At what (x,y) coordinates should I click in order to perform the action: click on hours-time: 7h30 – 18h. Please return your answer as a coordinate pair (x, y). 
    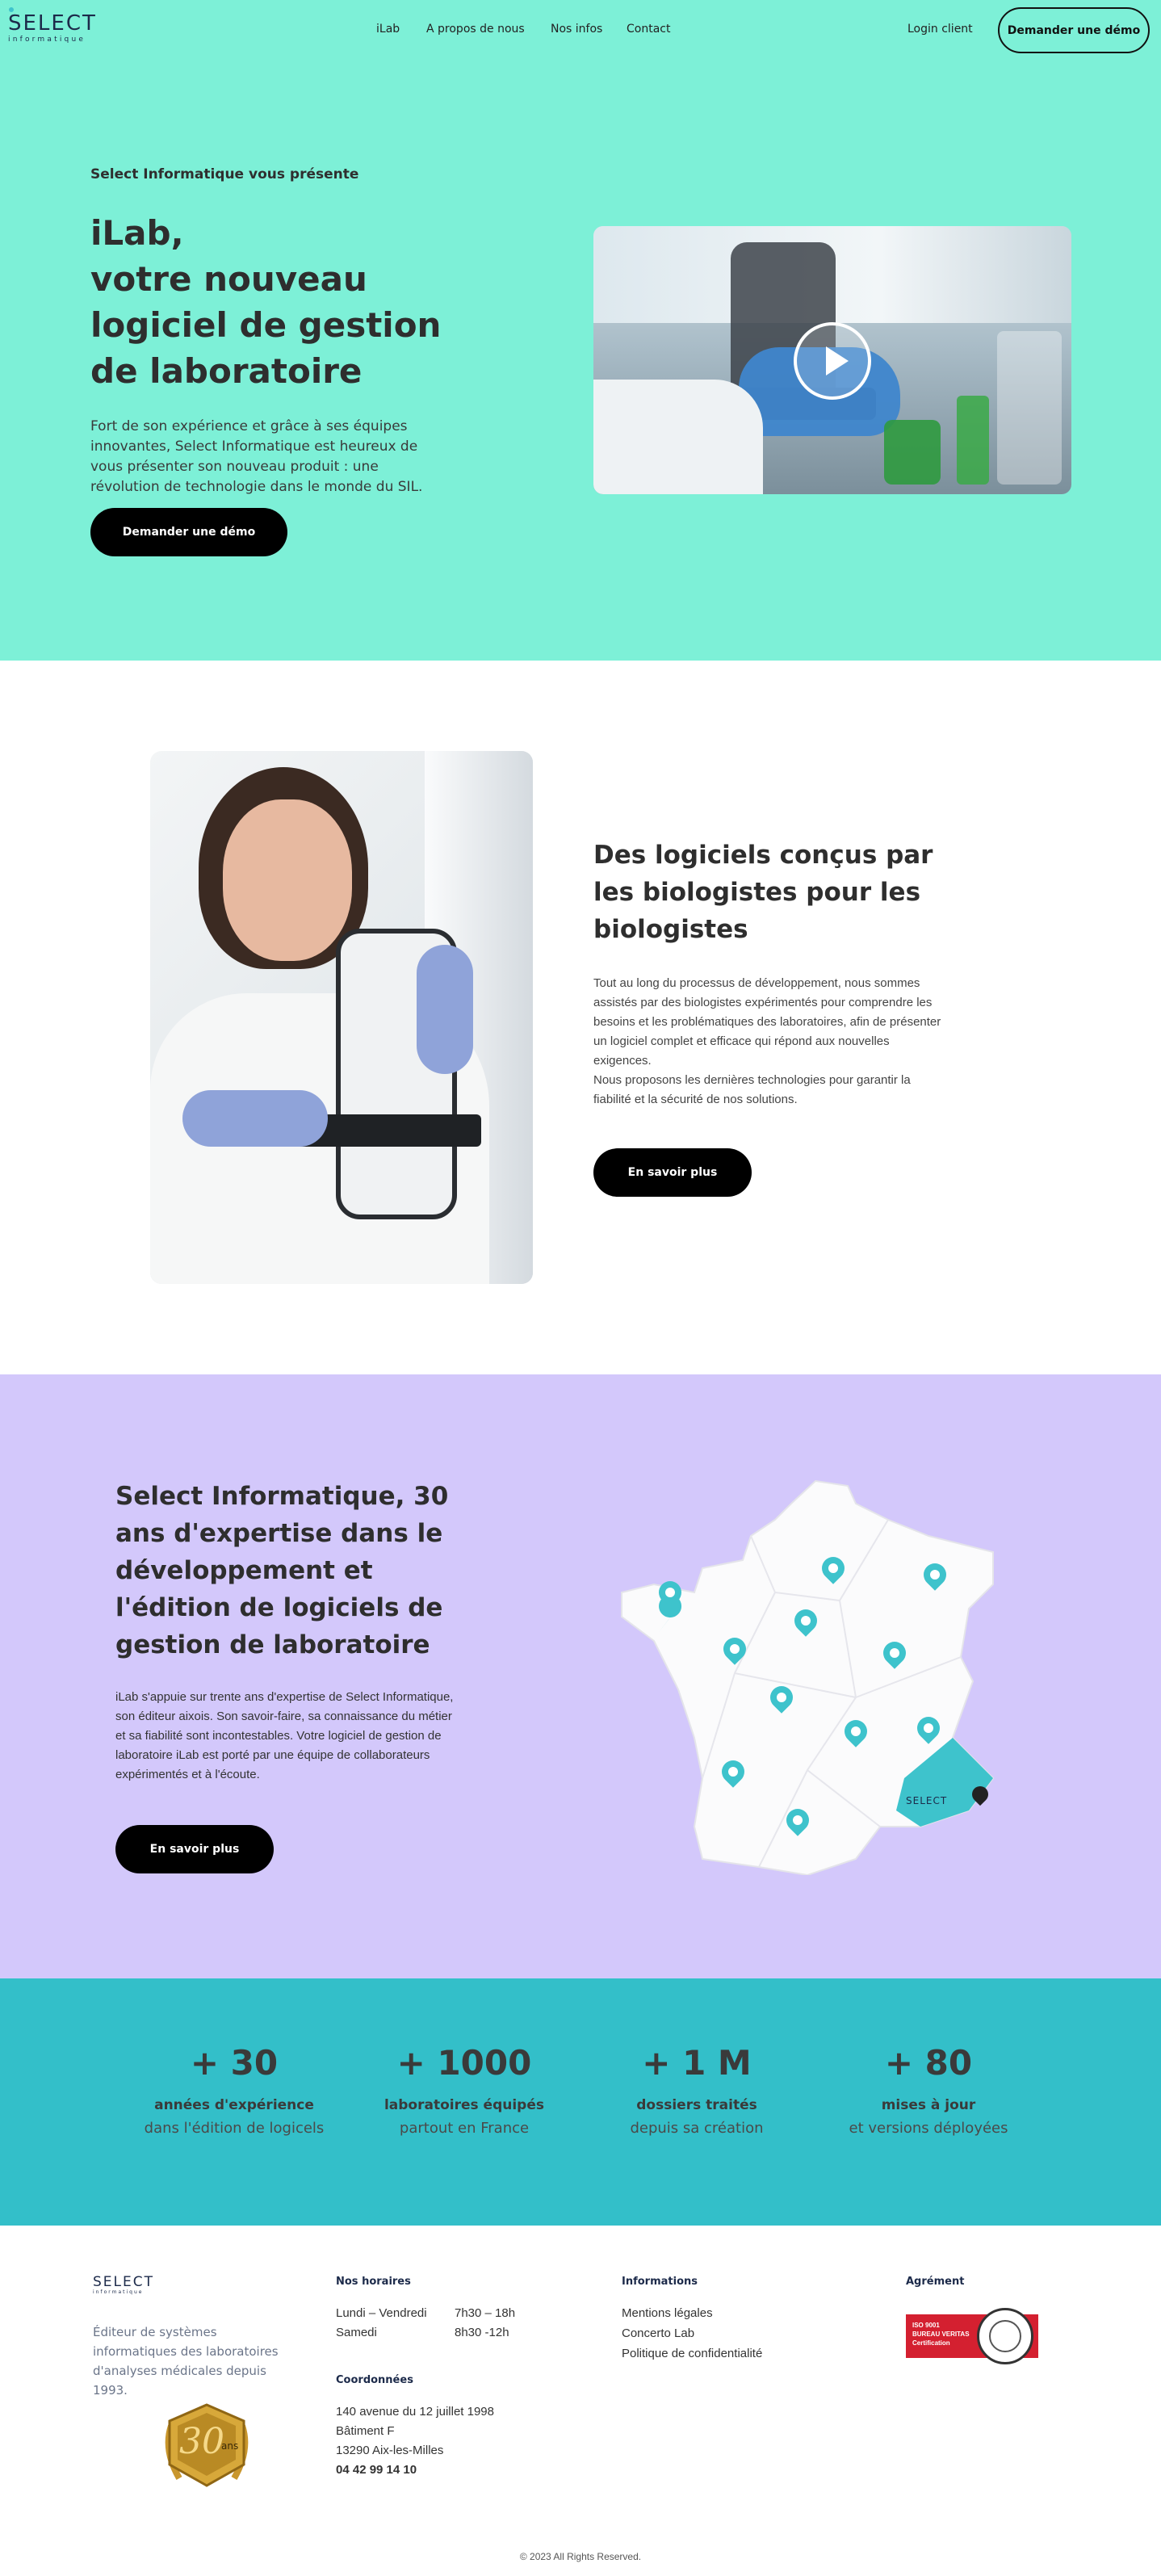
    Looking at the image, I should click on (486, 2313).